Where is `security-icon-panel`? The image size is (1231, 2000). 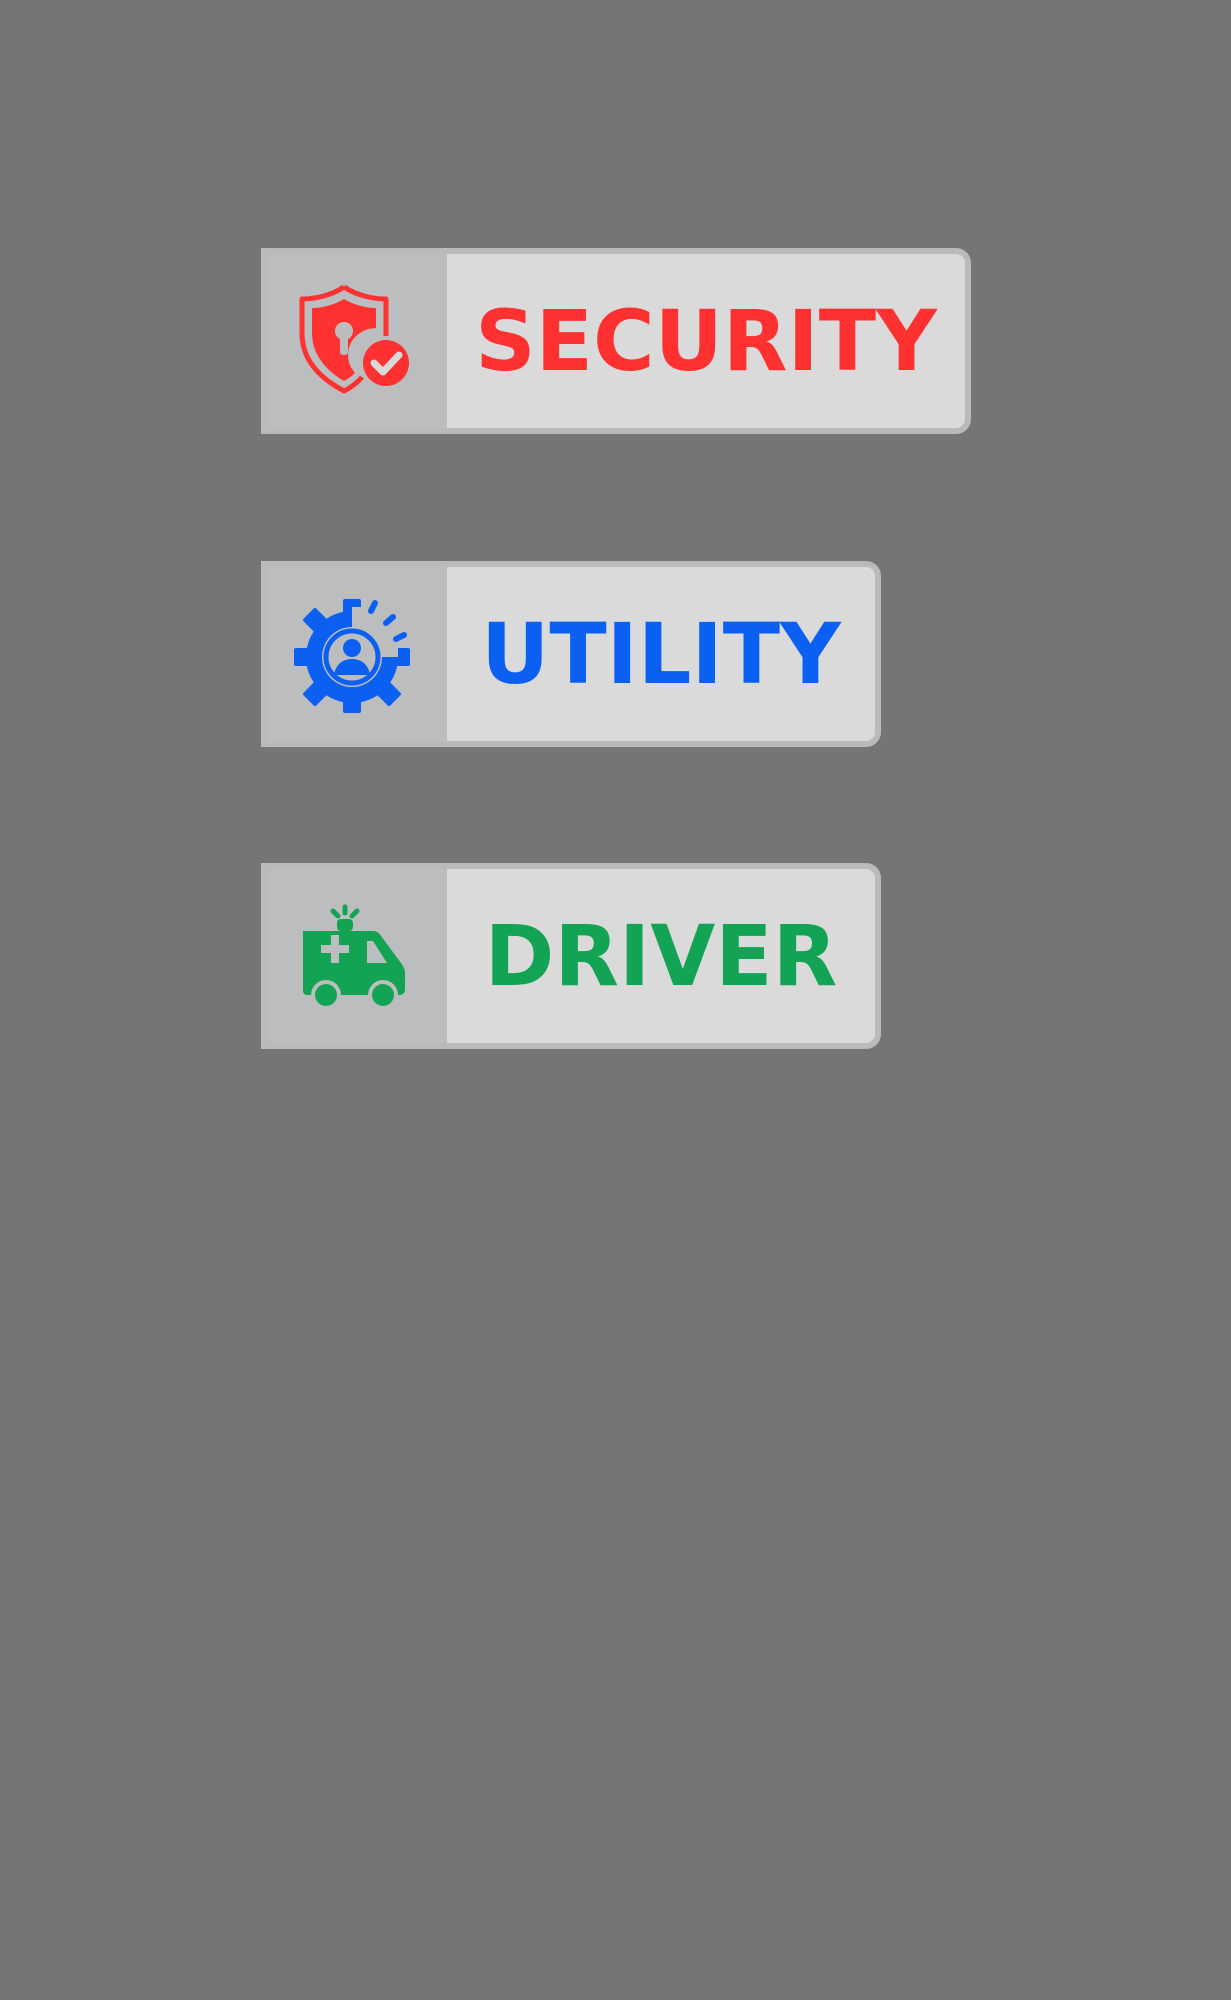
security-icon-panel is located at coordinates (357, 341).